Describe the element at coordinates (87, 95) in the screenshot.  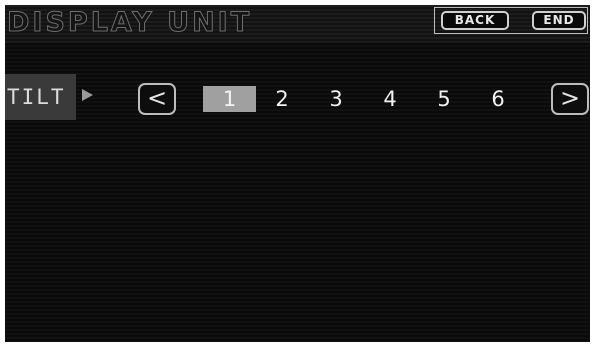
I see `triangle-right-icon` at that location.